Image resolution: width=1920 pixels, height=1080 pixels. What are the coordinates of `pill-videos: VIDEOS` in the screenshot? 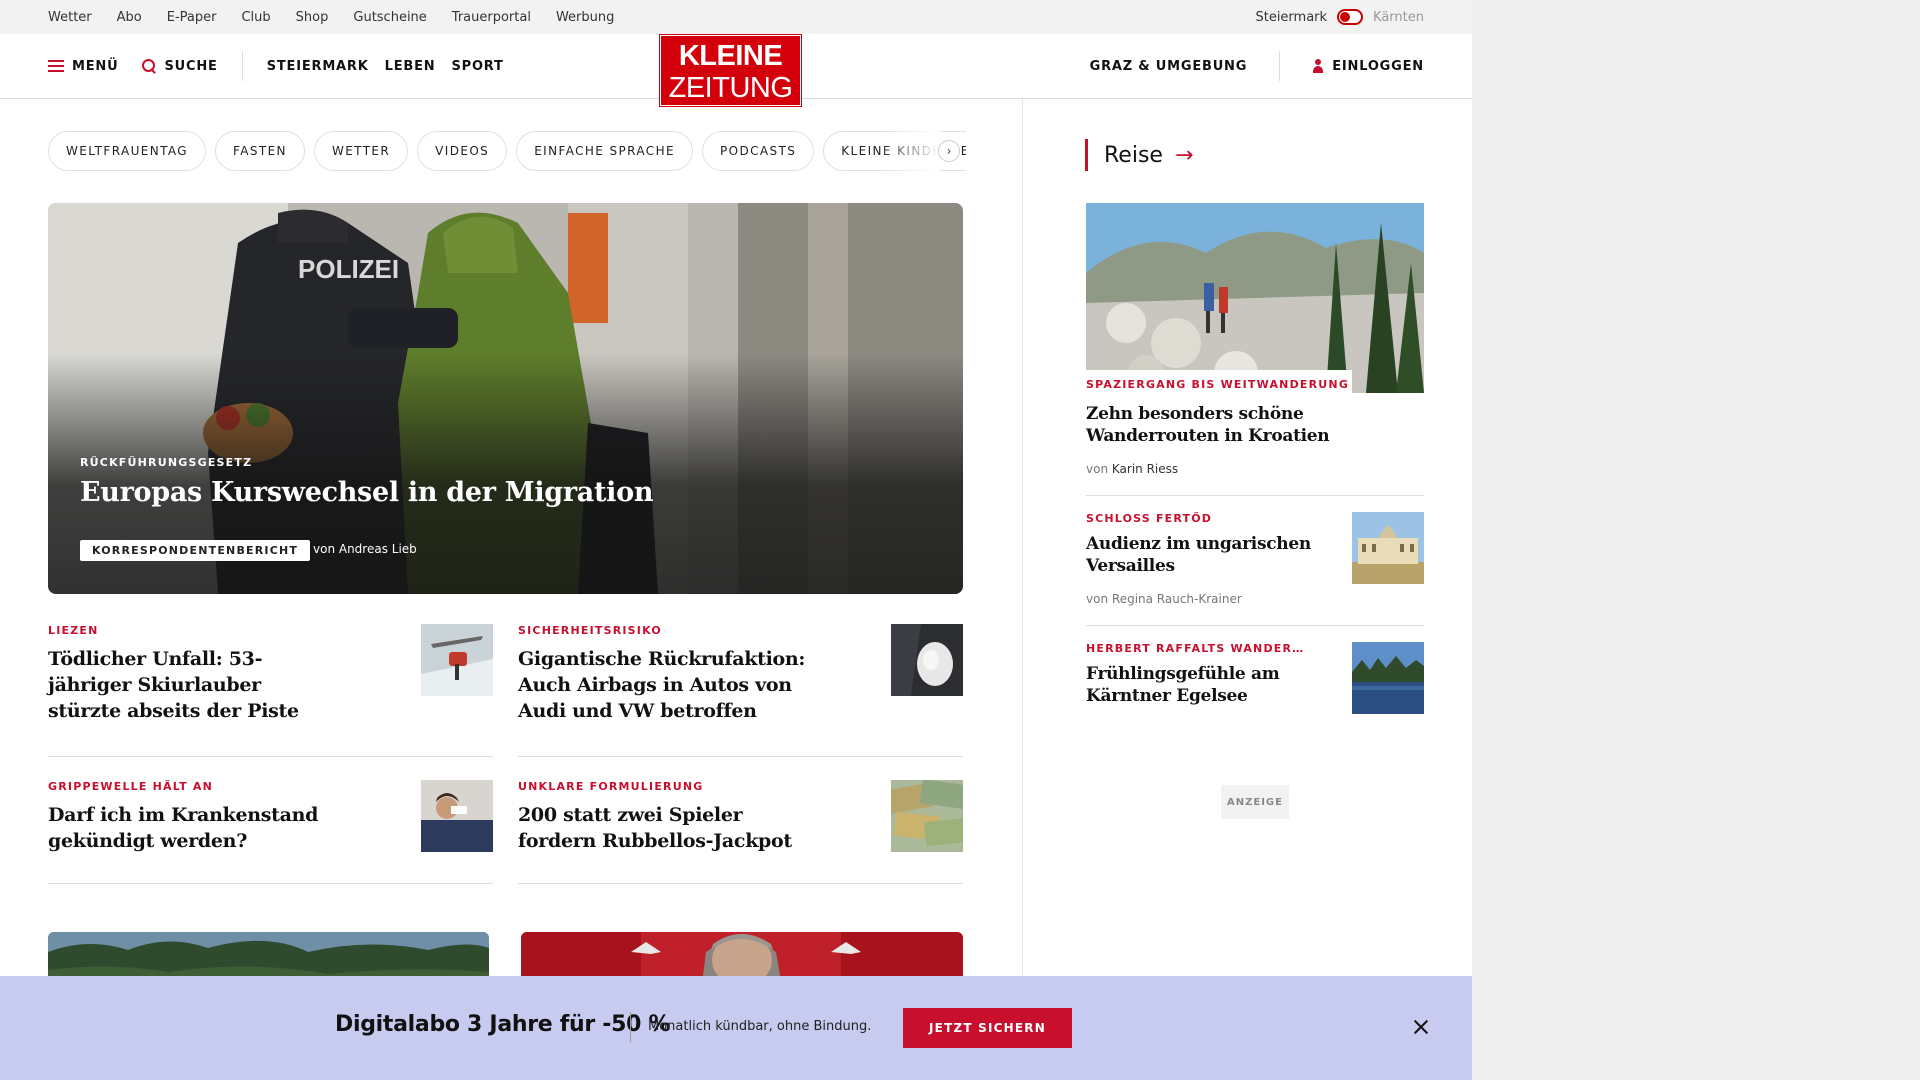 It's located at (462, 151).